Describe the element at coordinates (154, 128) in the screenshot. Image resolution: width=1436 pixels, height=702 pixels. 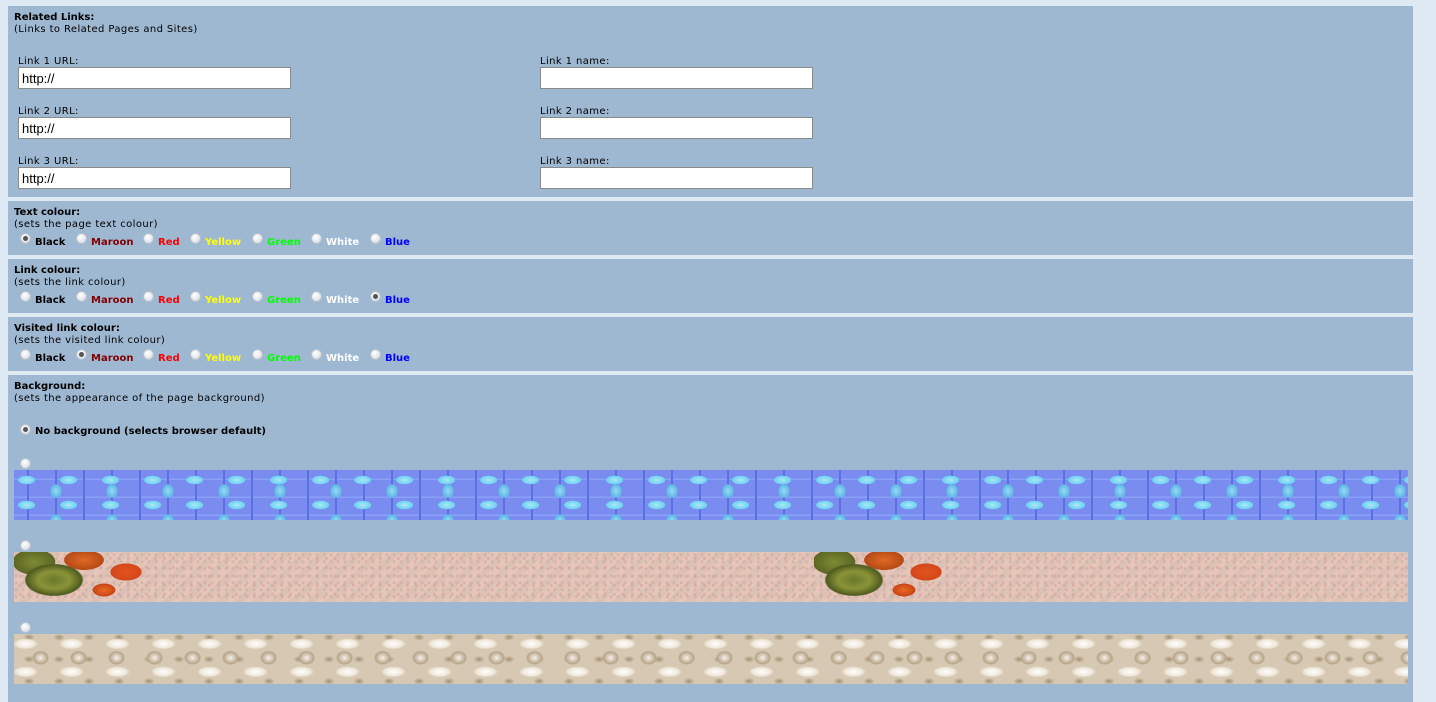
I see `link-2-url-input` at that location.